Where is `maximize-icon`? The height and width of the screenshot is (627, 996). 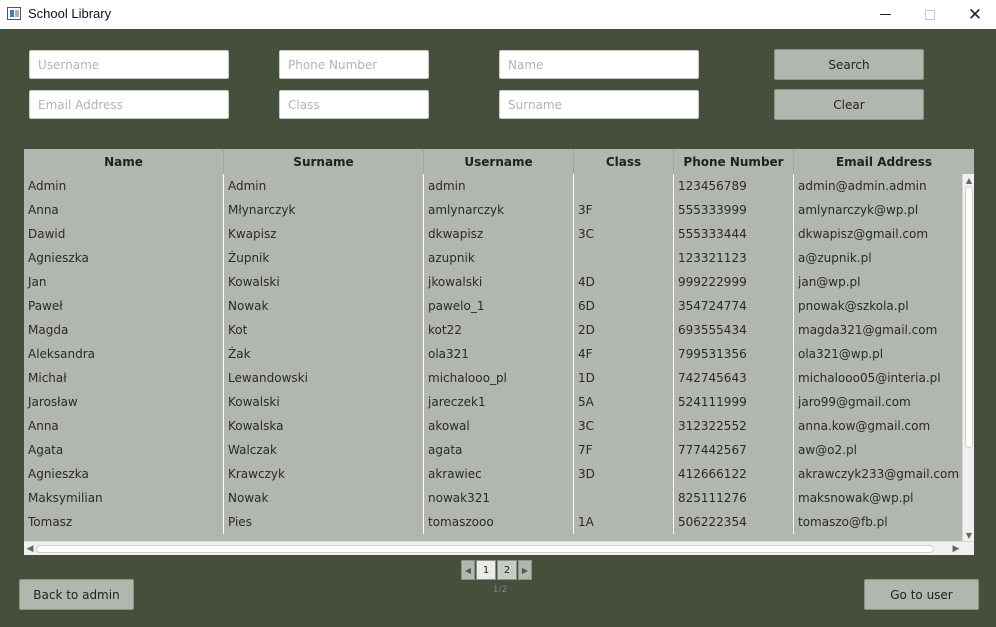 maximize-icon is located at coordinates (930, 14).